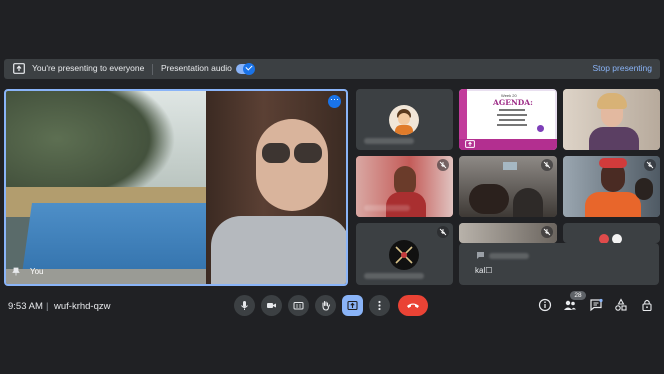 Image resolution: width=664 pixels, height=374 pixels. Describe the element at coordinates (647, 305) in the screenshot. I see `host-controls-icon` at that location.